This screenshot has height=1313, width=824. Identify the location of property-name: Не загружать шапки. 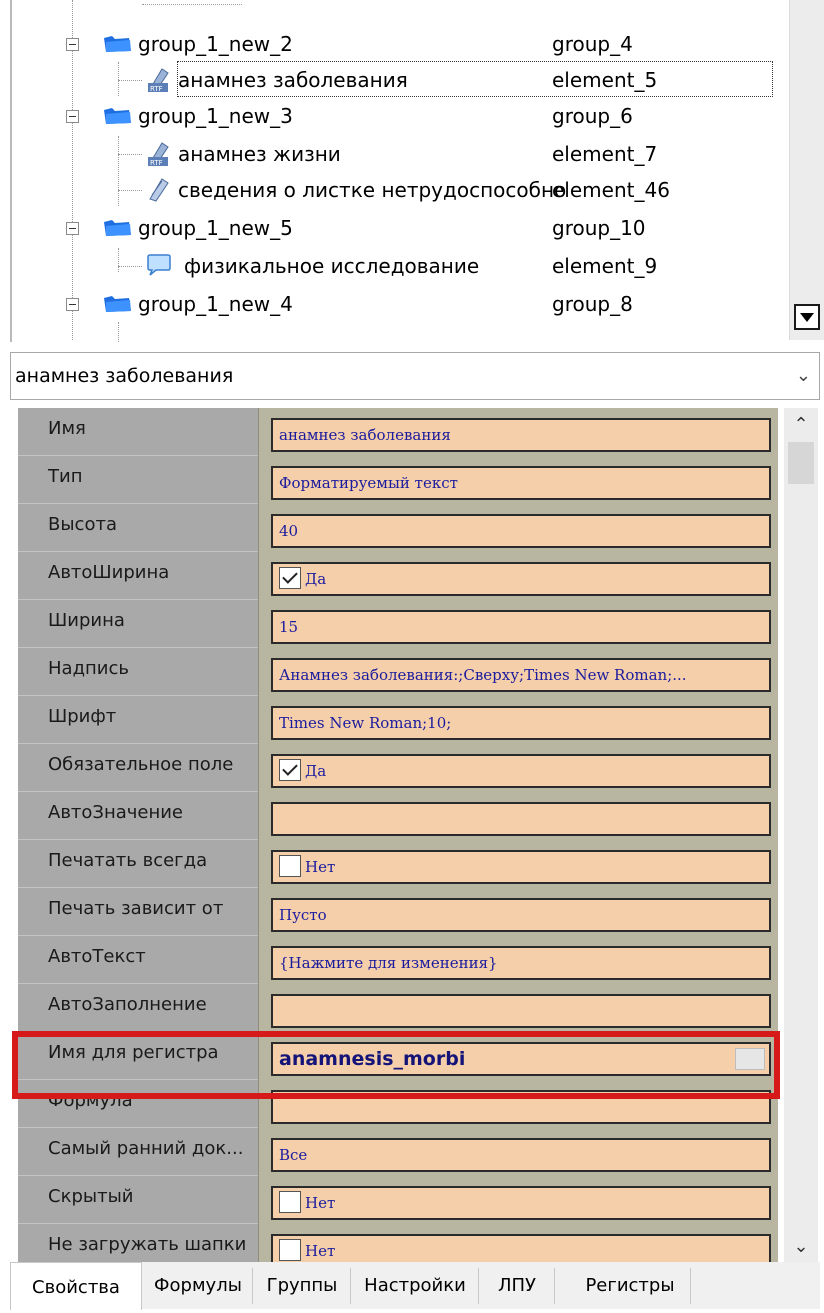
(138, 1243).